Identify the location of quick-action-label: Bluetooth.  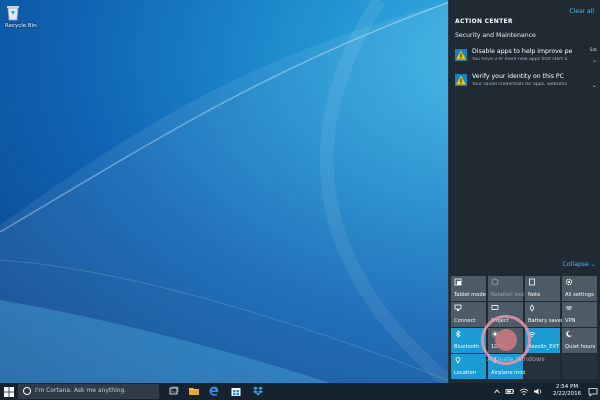
(467, 347).